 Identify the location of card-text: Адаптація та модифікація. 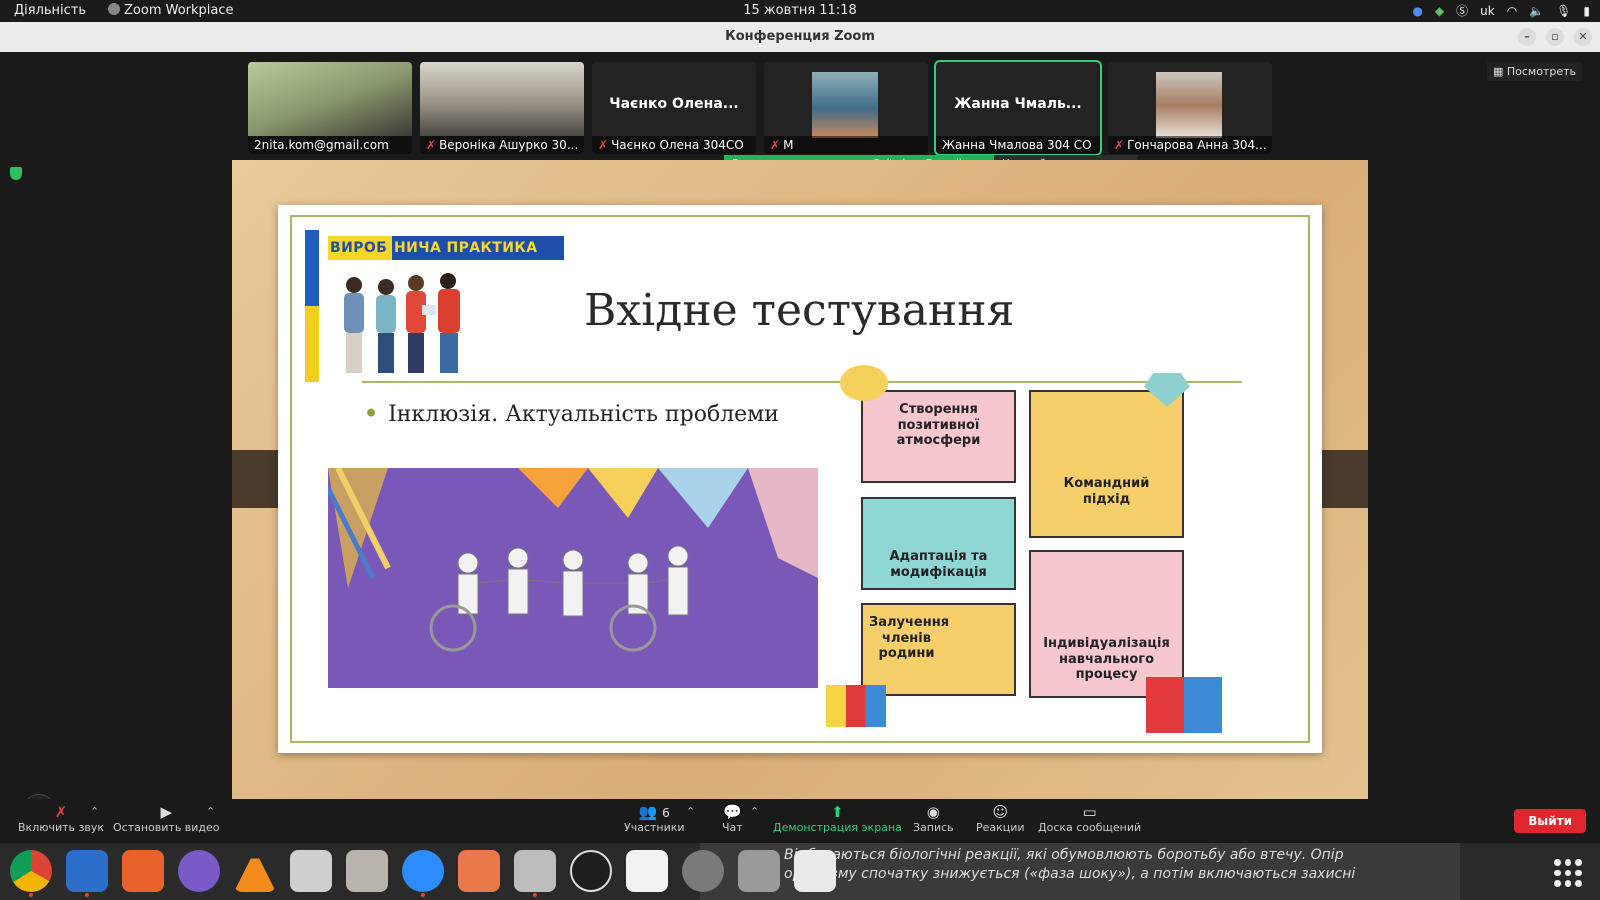
(938, 564).